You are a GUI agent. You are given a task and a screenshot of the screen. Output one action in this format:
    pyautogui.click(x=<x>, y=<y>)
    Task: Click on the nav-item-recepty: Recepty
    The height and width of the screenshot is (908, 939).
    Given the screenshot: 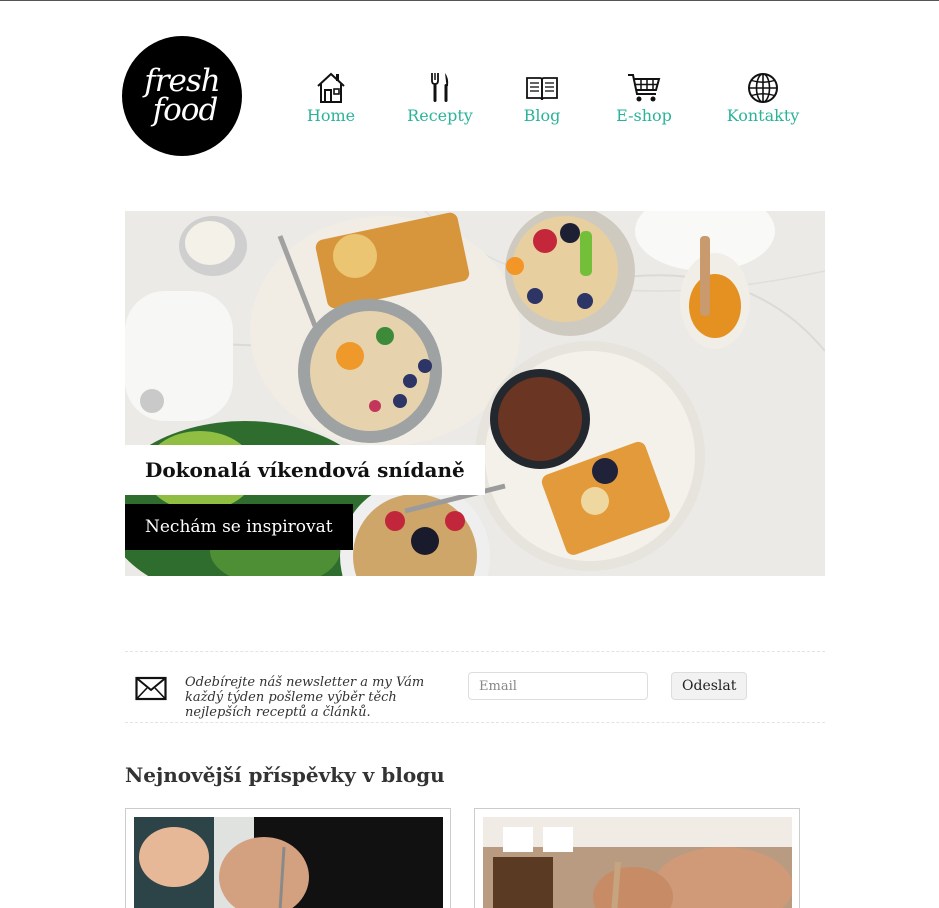 What is the action you would take?
    pyautogui.click(x=440, y=97)
    